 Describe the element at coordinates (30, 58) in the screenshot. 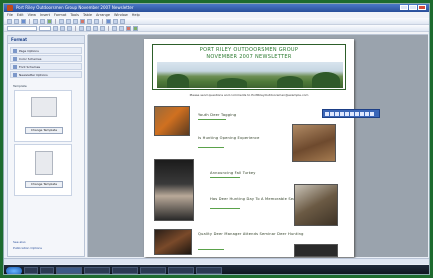

I see `pane-item-label: Color Schemes` at that location.